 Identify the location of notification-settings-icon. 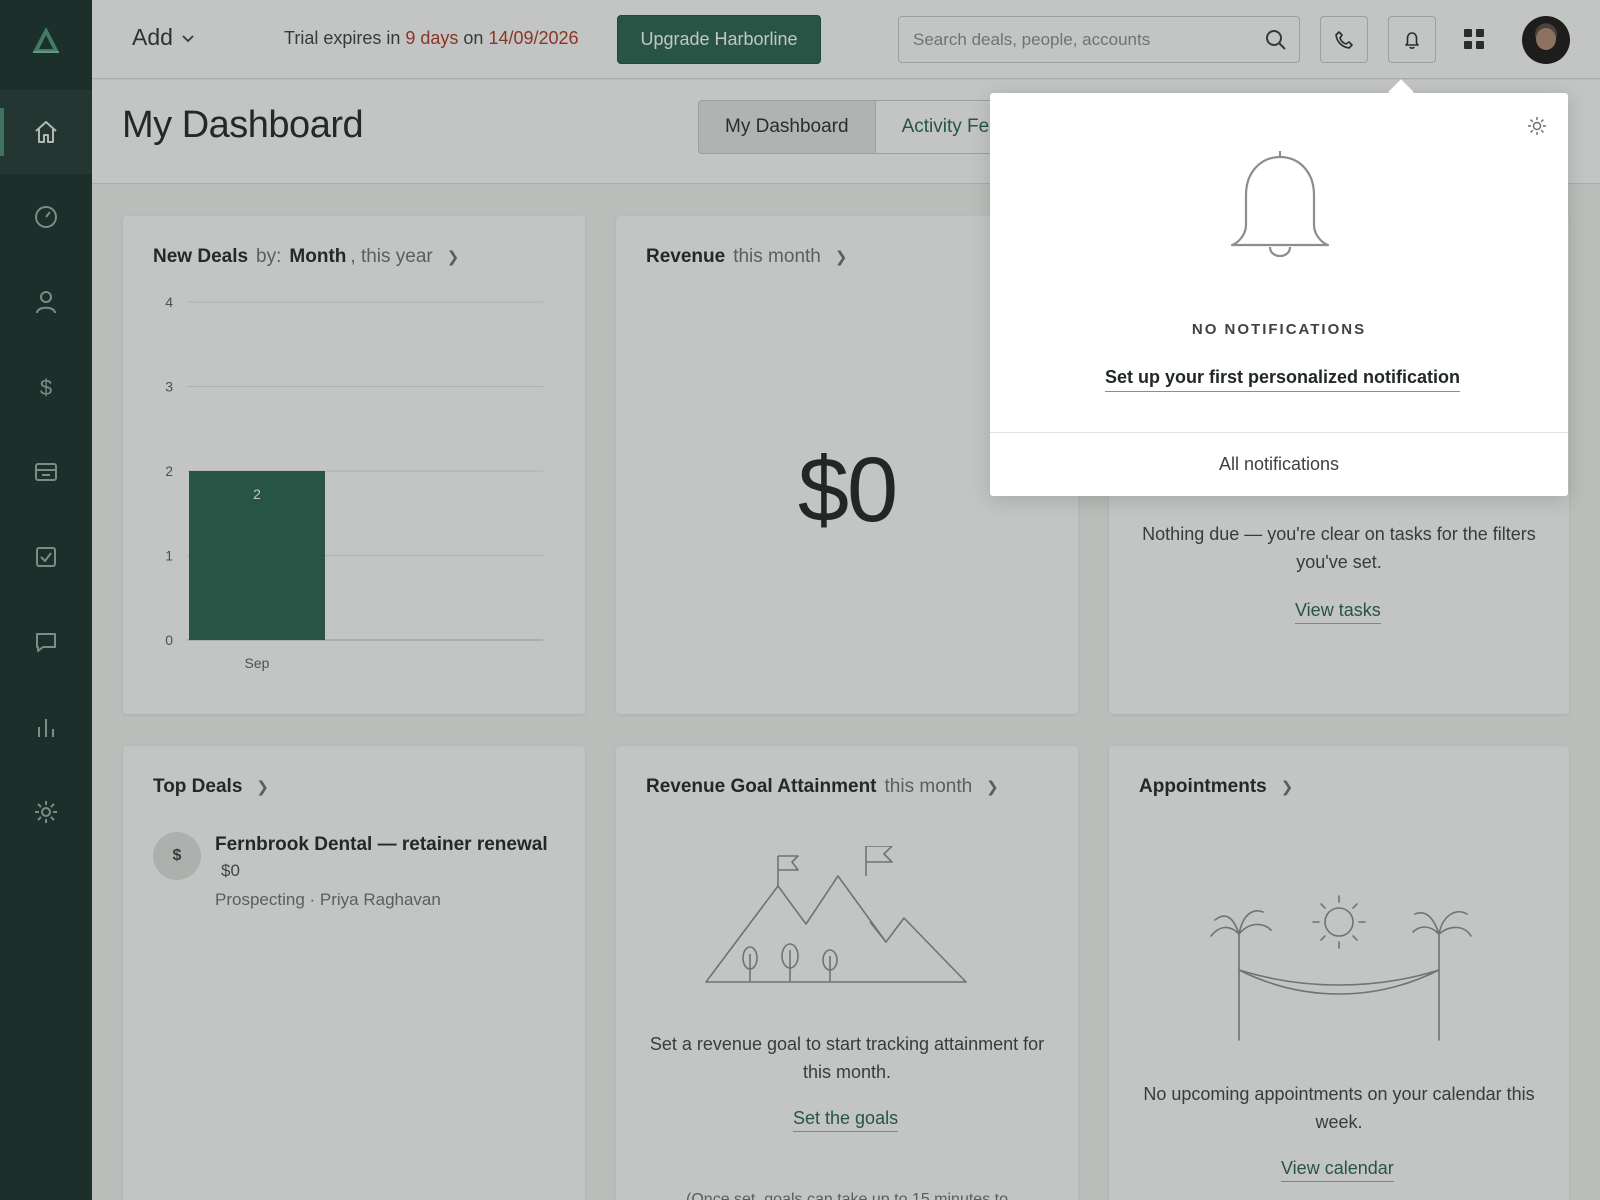
(1537, 126).